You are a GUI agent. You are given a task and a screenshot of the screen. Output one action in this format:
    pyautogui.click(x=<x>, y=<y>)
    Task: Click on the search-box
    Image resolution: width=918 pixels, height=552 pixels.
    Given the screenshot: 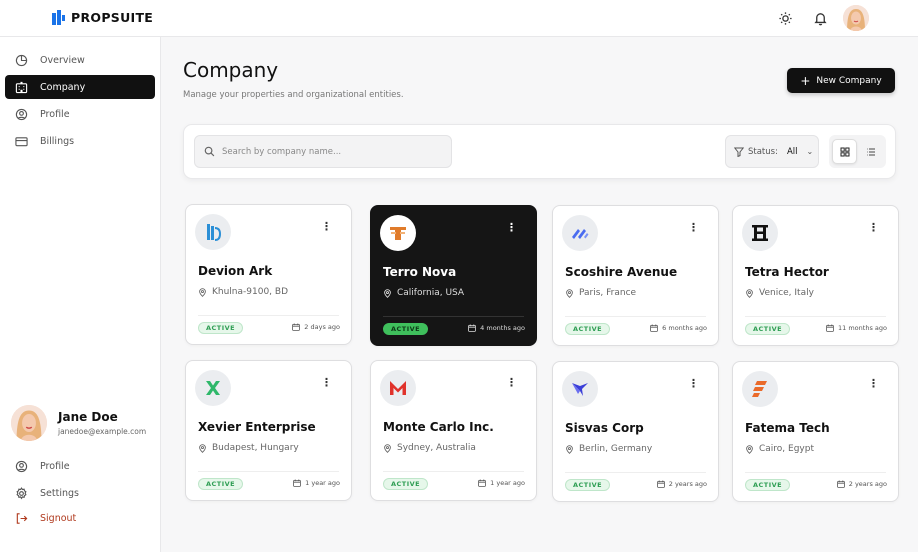 What is the action you would take?
    pyautogui.click(x=323, y=151)
    